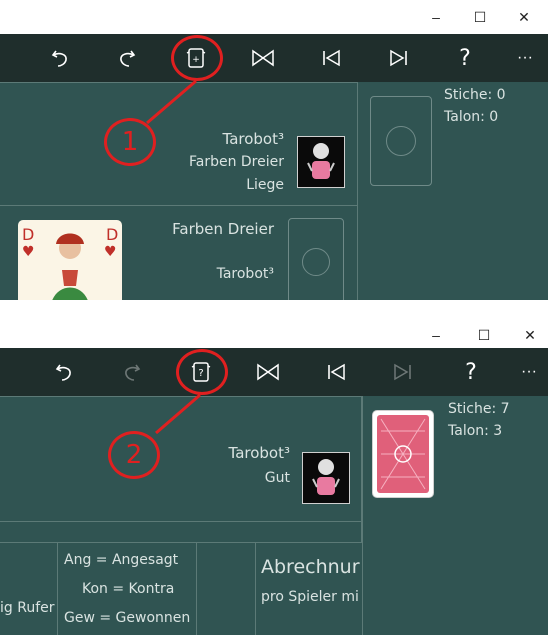 The image size is (554, 635). What do you see at coordinates (277, 309) in the screenshot?
I see `divider` at bounding box center [277, 309].